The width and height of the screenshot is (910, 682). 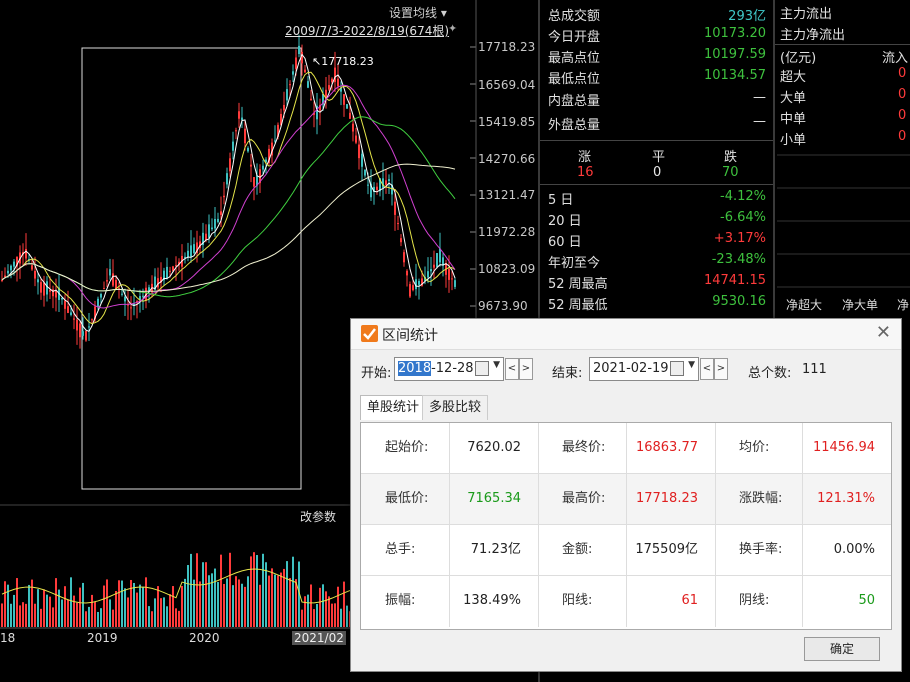 I want to click on start-date-picker: 2018-12-28 ▼, so click(x=449, y=369).